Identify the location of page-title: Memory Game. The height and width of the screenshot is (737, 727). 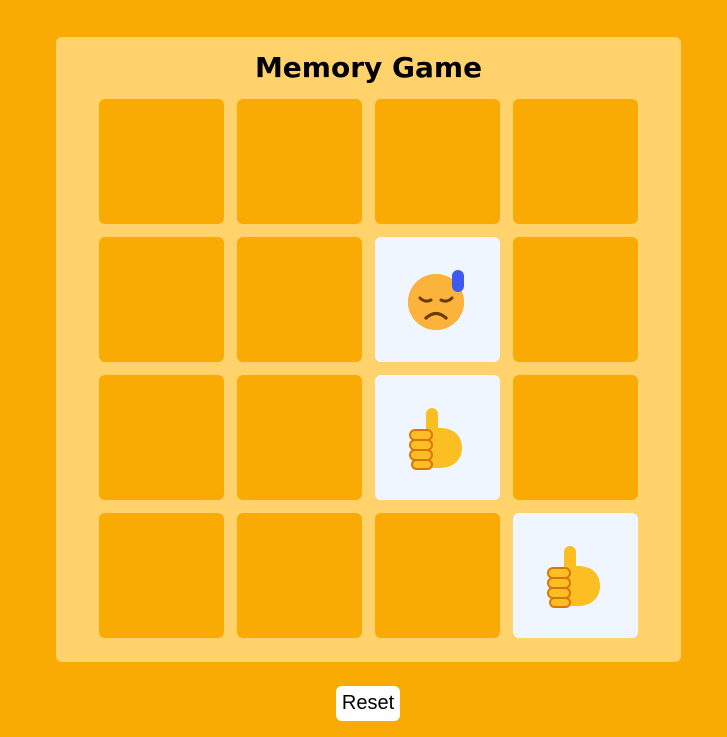
(368, 67).